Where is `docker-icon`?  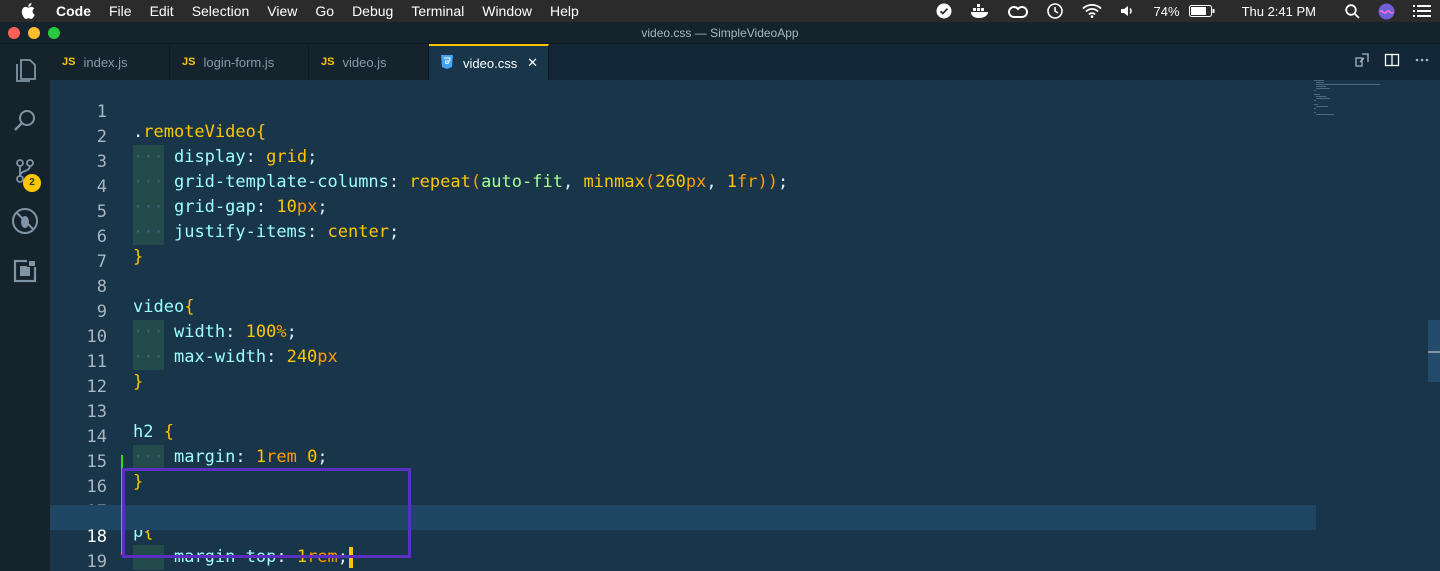 docker-icon is located at coordinates (980, 11).